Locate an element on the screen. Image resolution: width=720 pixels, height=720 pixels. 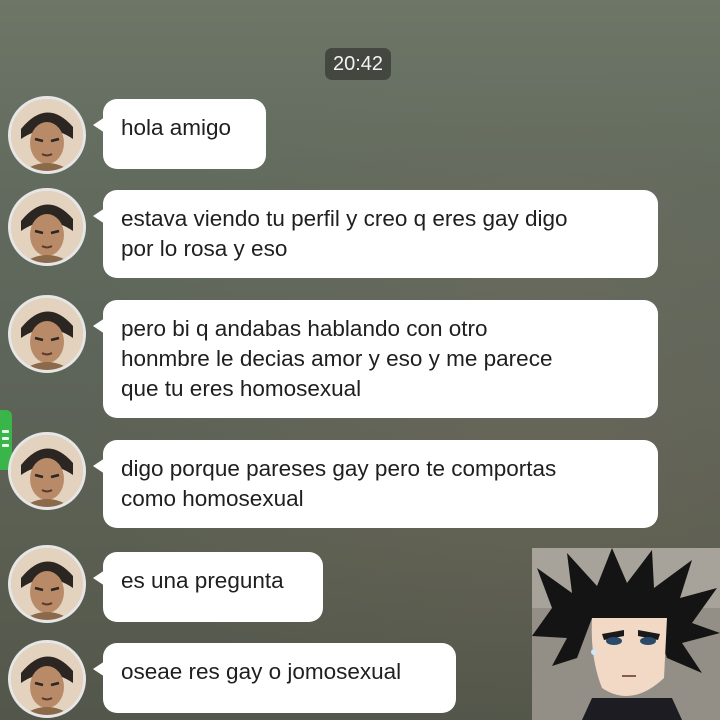
anime-reaction-image-icon is located at coordinates (626, 634).